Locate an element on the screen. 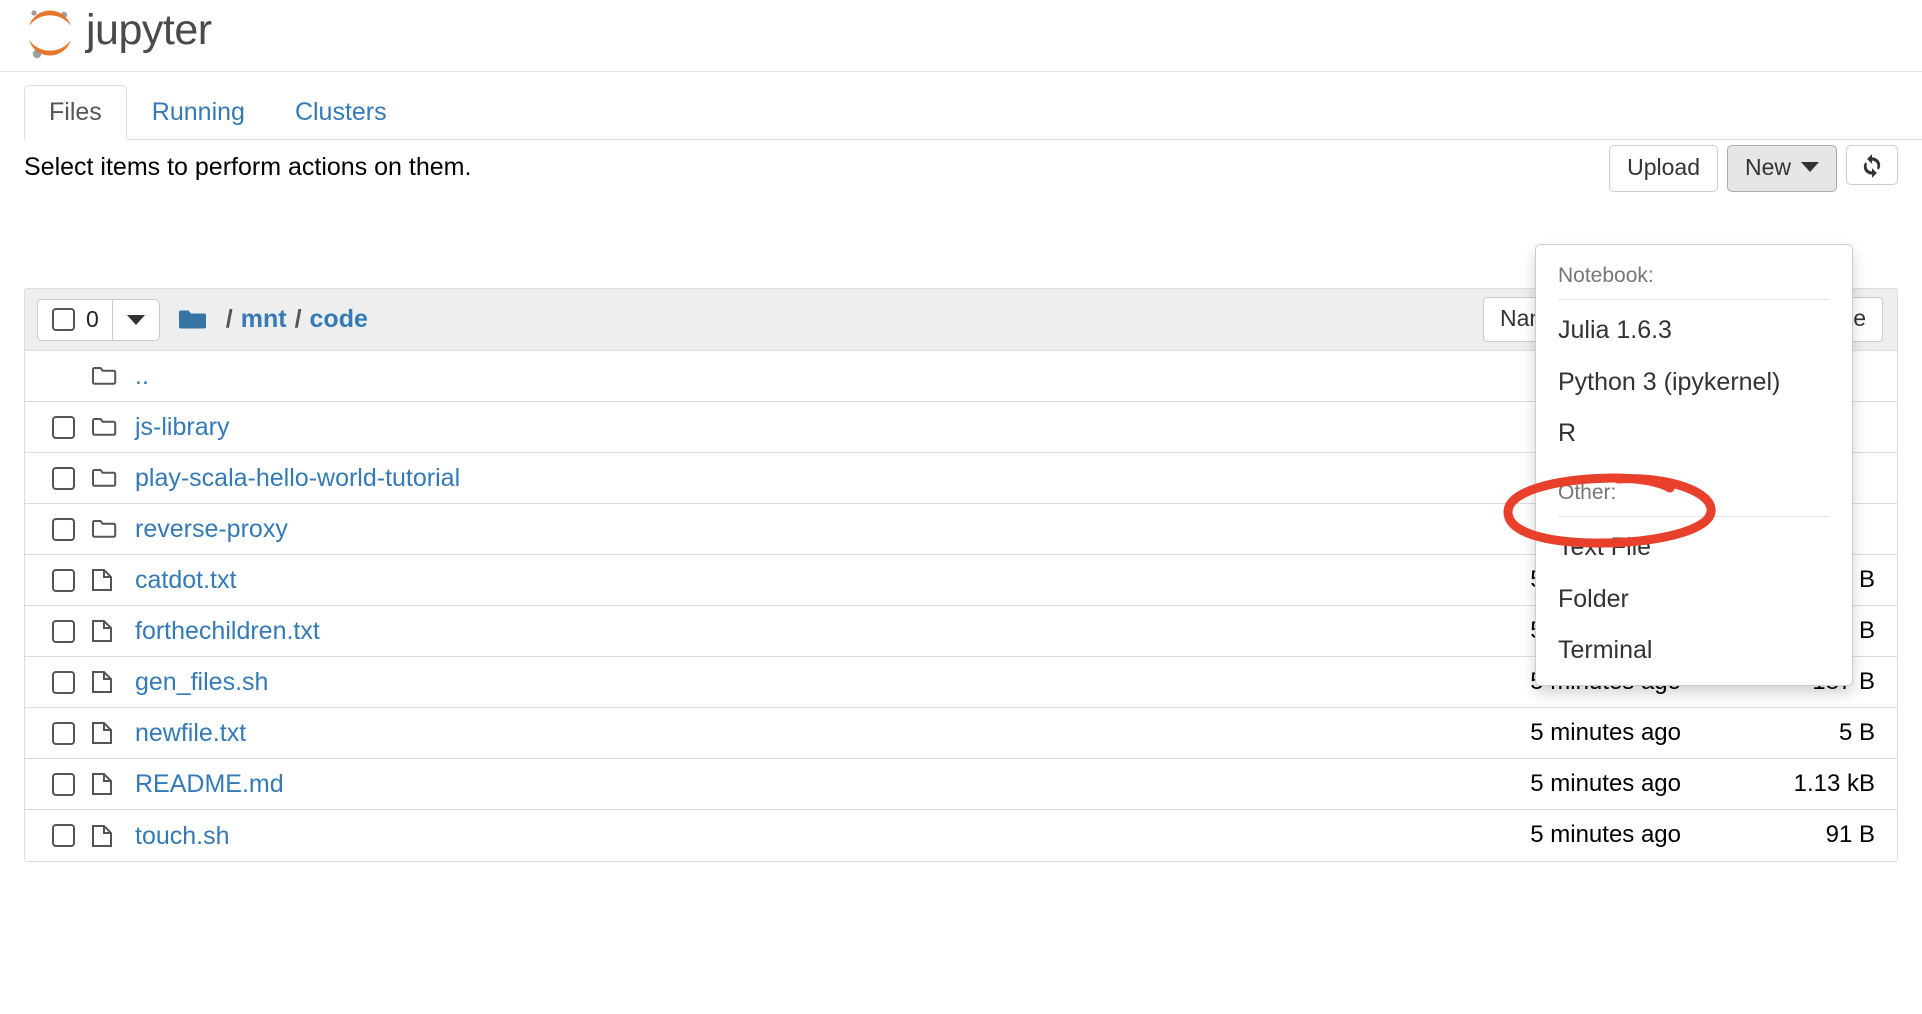 Image resolution: width=1922 pixels, height=1014 pixels. tab-running: Running is located at coordinates (198, 112).